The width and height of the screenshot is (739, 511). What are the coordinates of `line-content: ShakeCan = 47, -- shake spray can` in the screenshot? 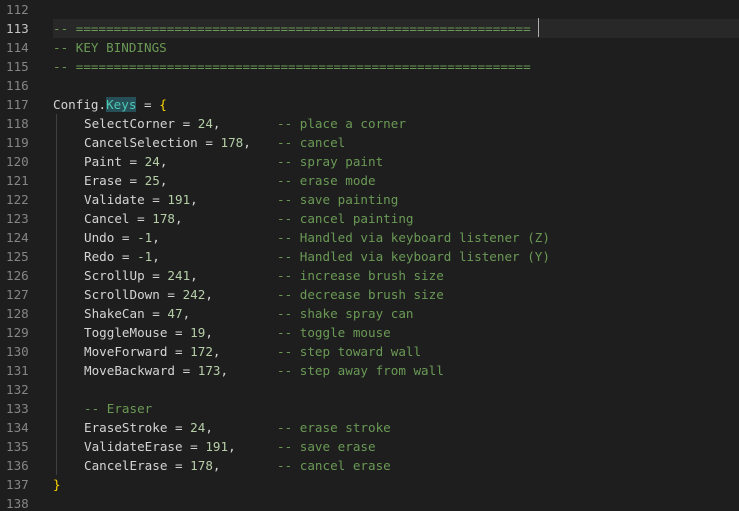 It's located at (396, 313).